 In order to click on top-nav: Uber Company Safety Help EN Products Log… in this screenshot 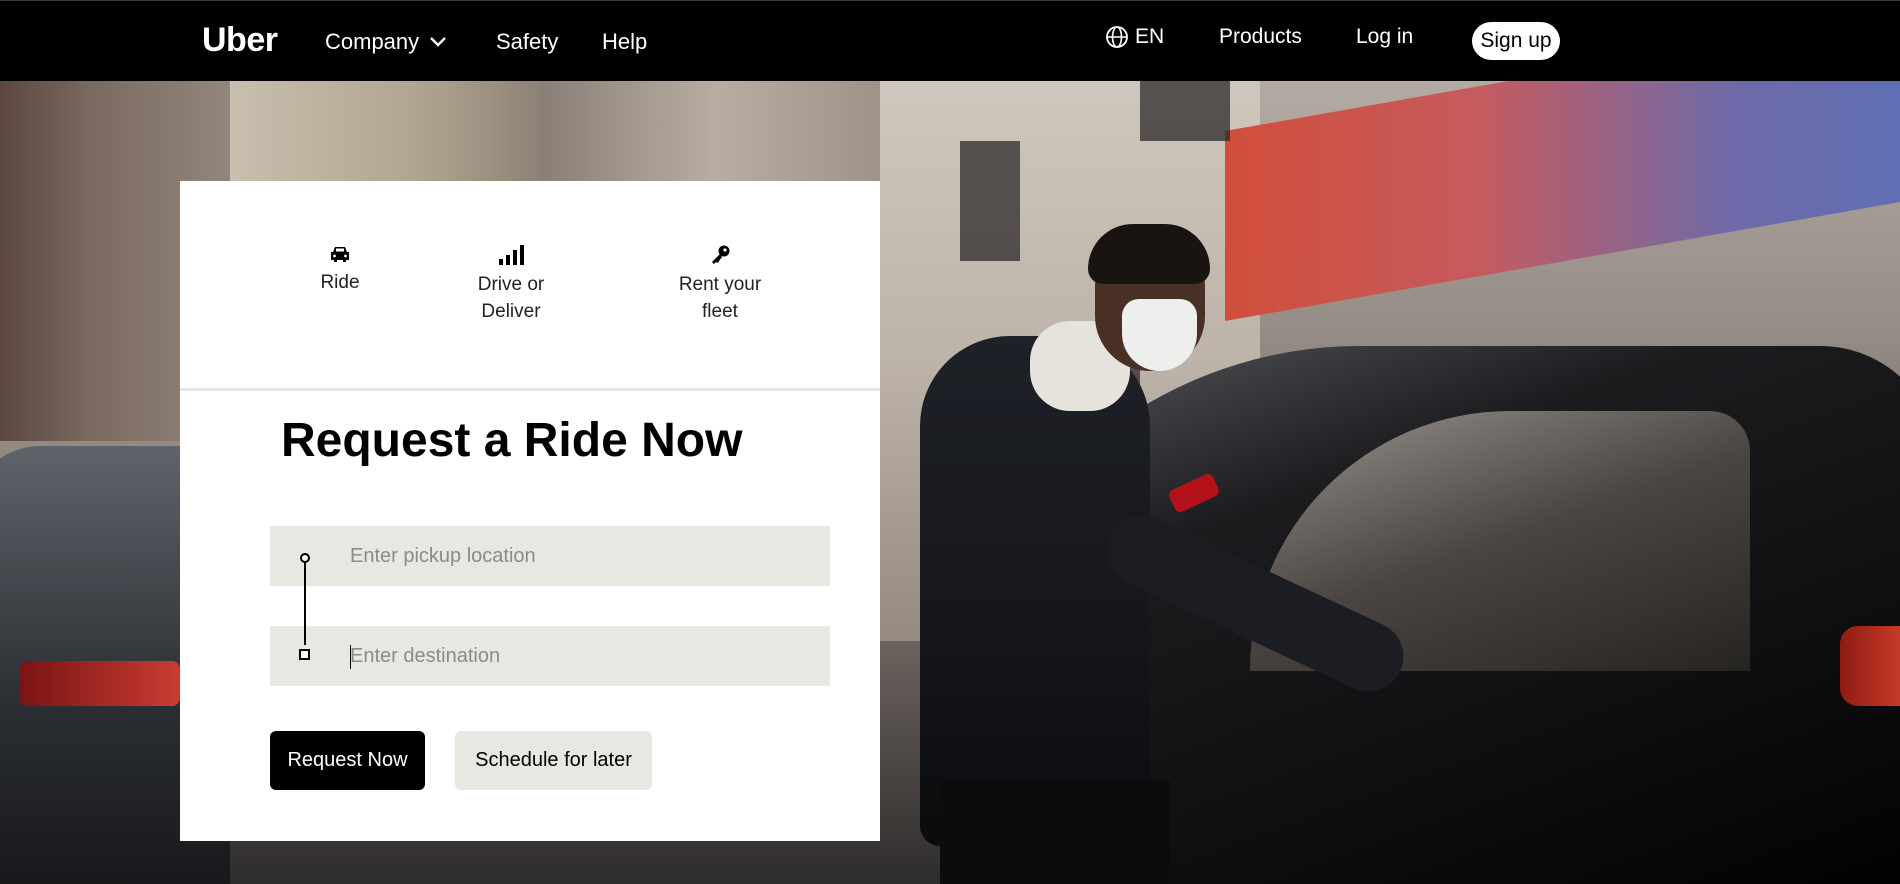, I will do `click(950, 40)`.